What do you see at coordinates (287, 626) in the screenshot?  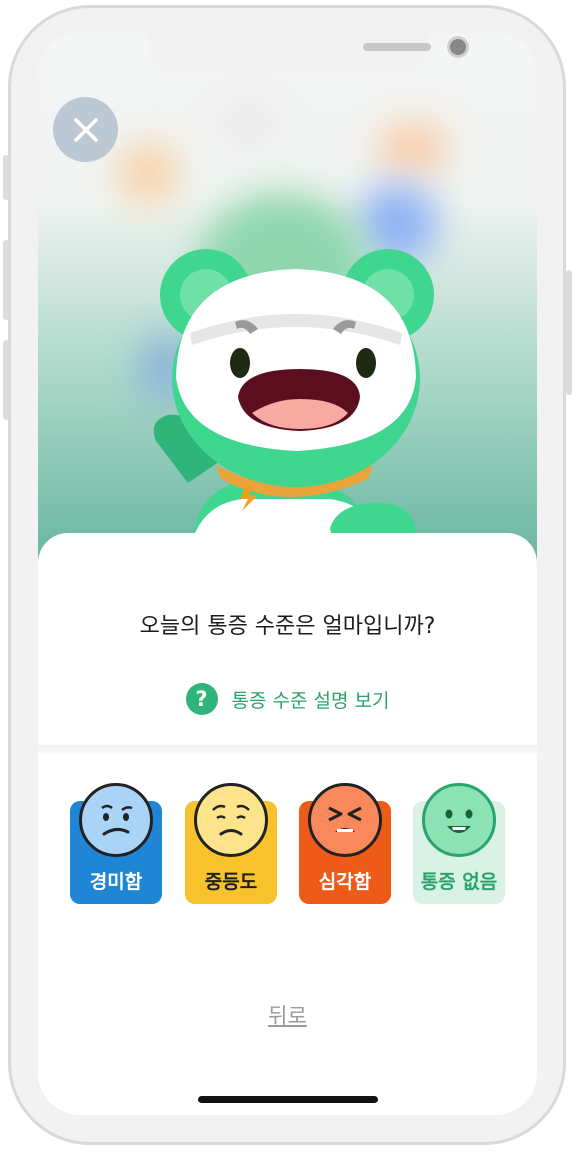 I see `pain-question: 오늘의 통증 수준은 얼마입니까?` at bounding box center [287, 626].